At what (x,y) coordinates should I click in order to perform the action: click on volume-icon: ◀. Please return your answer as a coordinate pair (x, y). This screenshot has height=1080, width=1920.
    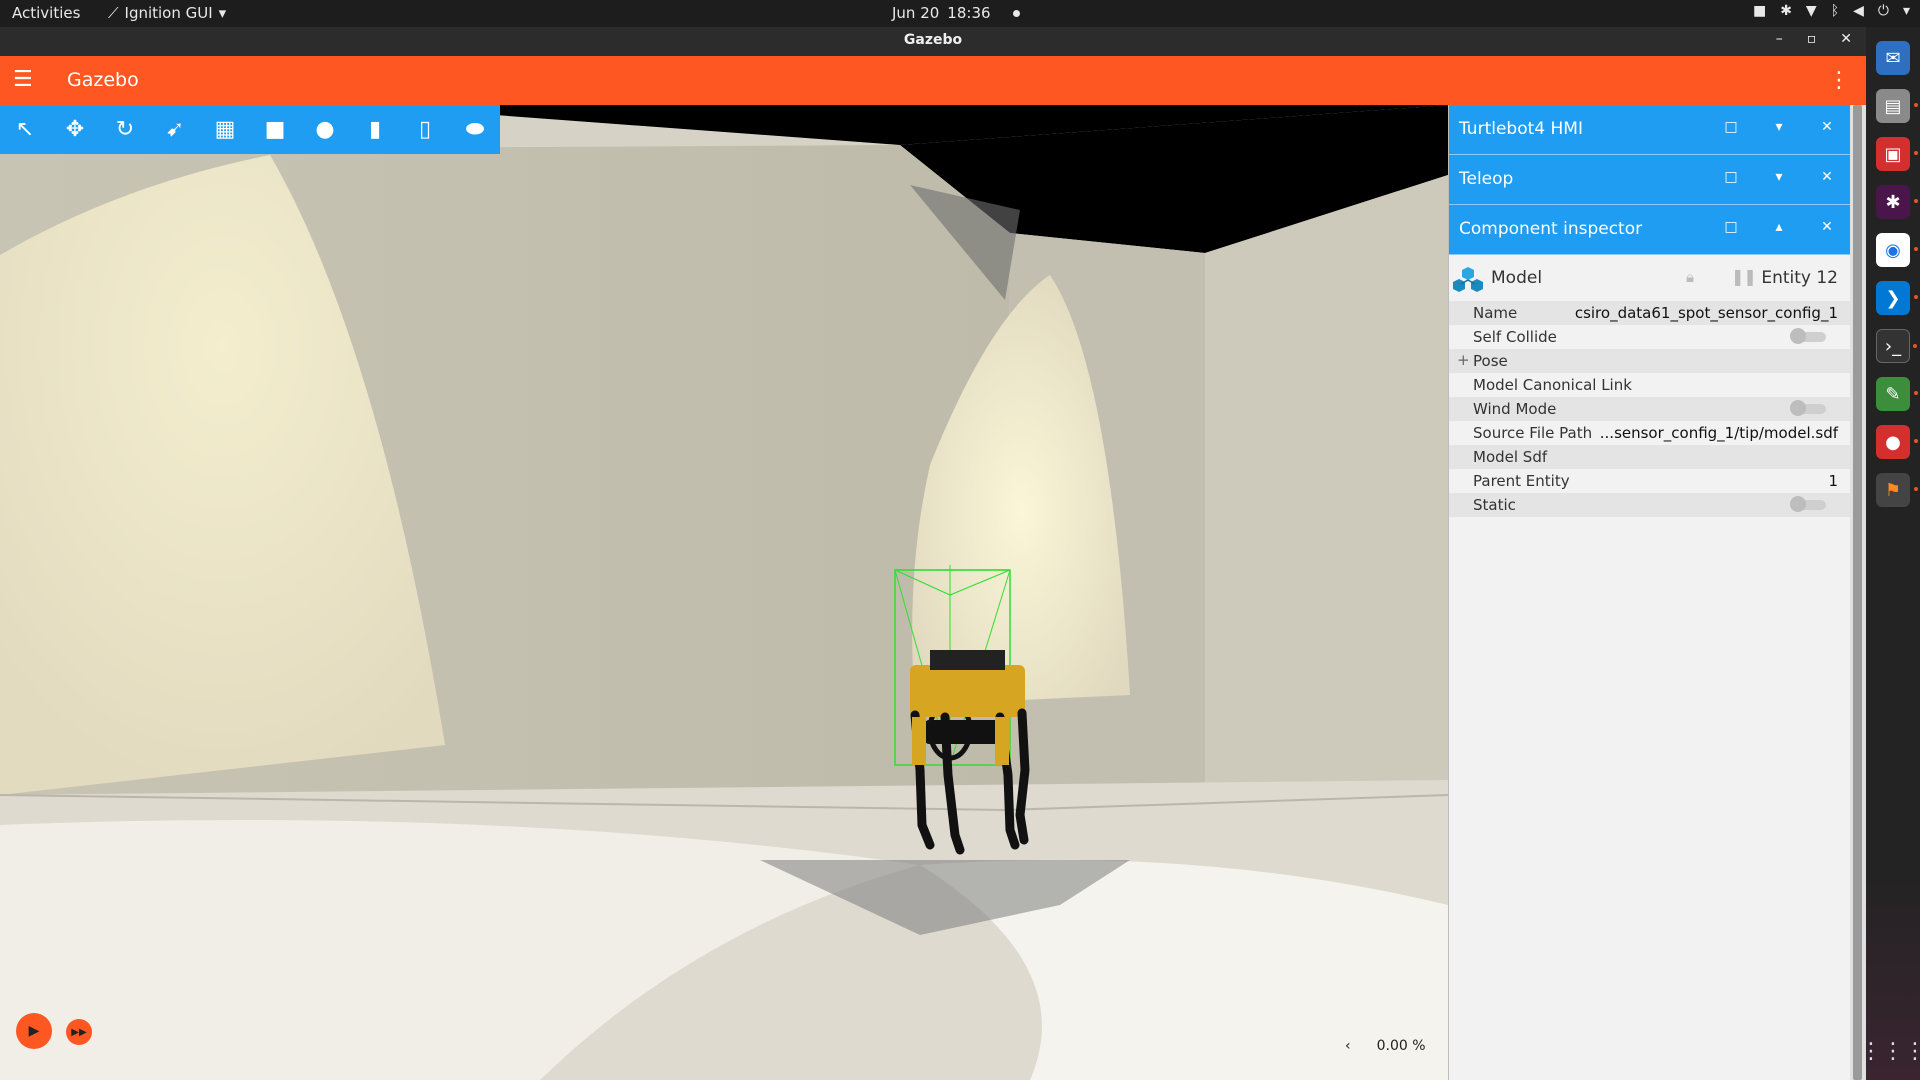
    Looking at the image, I should click on (1858, 11).